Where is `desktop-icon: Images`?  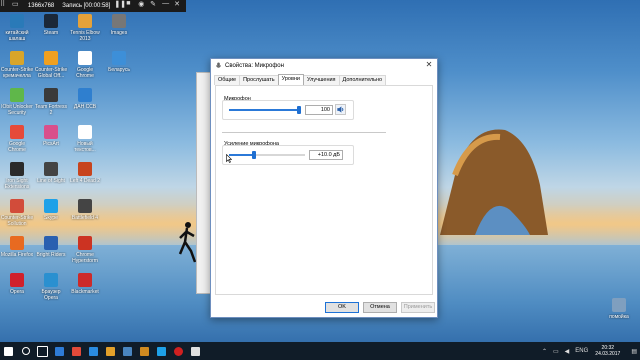 desktop-icon: Images is located at coordinates (119, 25).